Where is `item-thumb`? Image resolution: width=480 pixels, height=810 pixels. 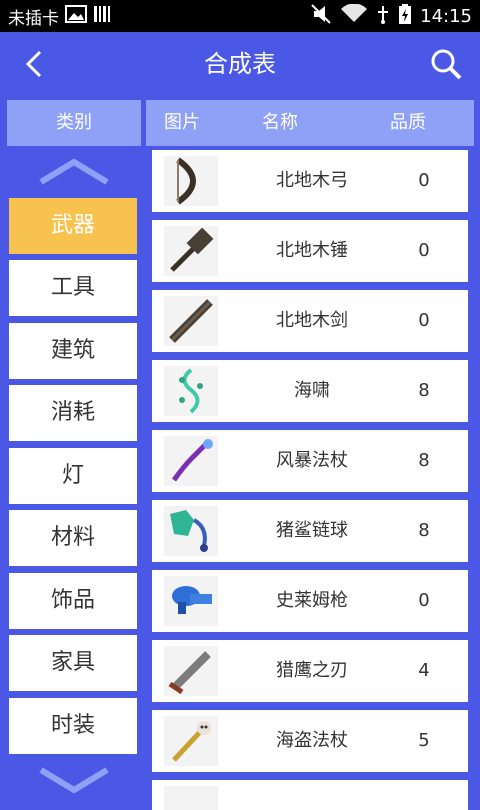 item-thumb is located at coordinates (191, 798).